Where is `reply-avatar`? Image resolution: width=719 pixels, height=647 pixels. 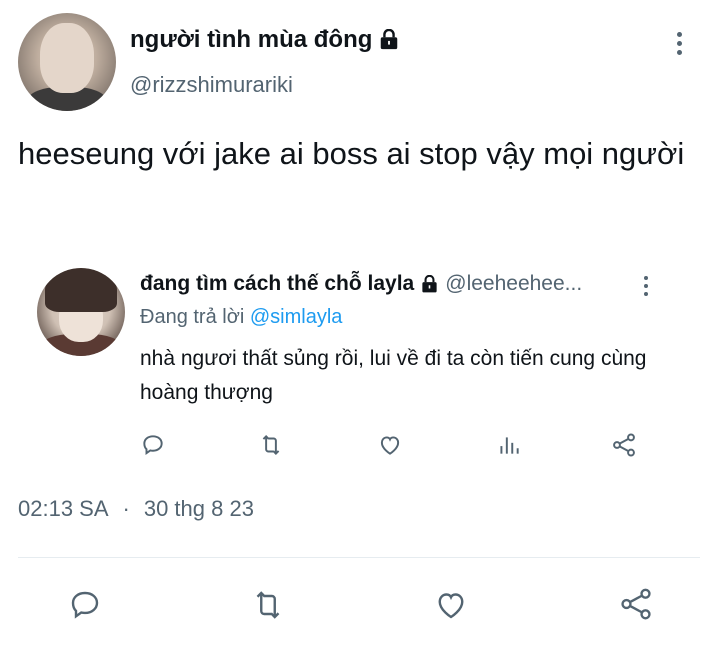 reply-avatar is located at coordinates (81, 312).